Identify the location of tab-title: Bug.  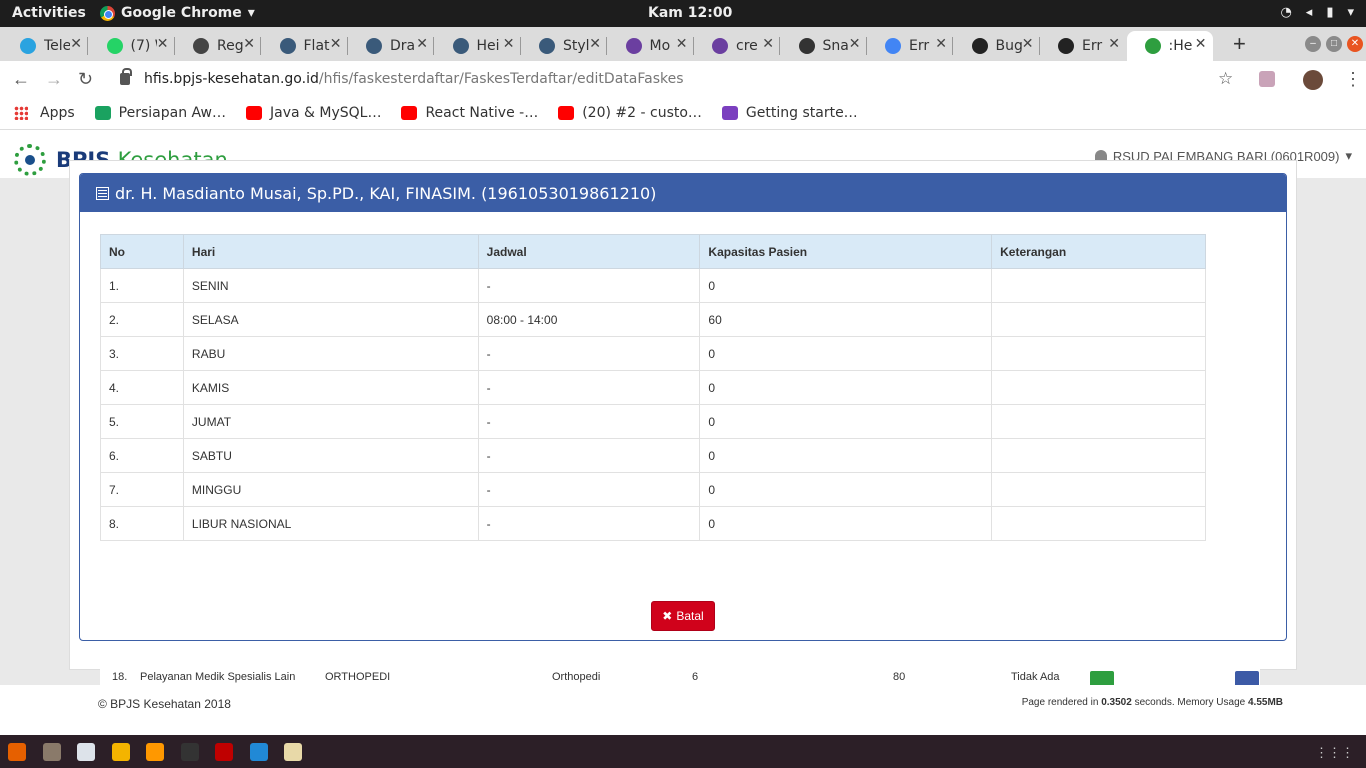
(1008, 46).